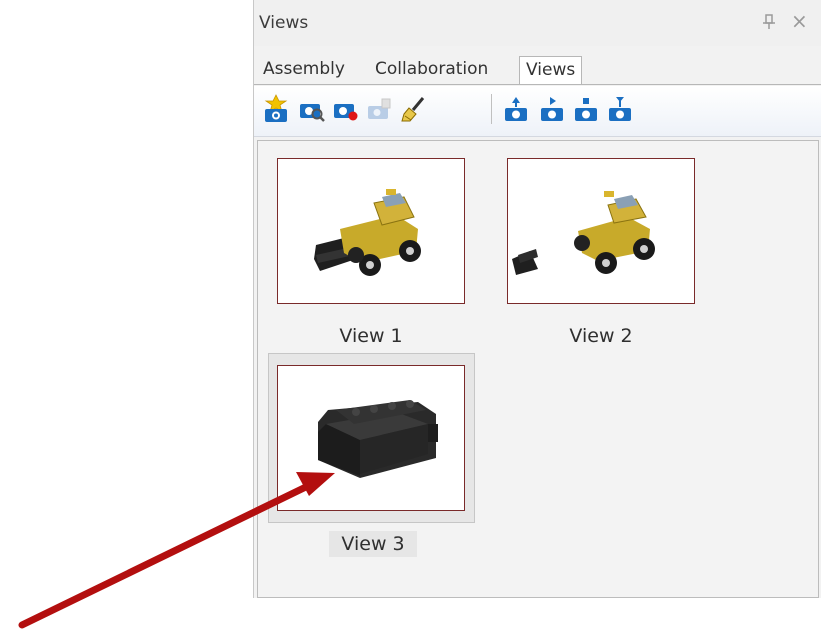  What do you see at coordinates (431, 70) in the screenshot?
I see `tab-collaboration: Collaboration` at bounding box center [431, 70].